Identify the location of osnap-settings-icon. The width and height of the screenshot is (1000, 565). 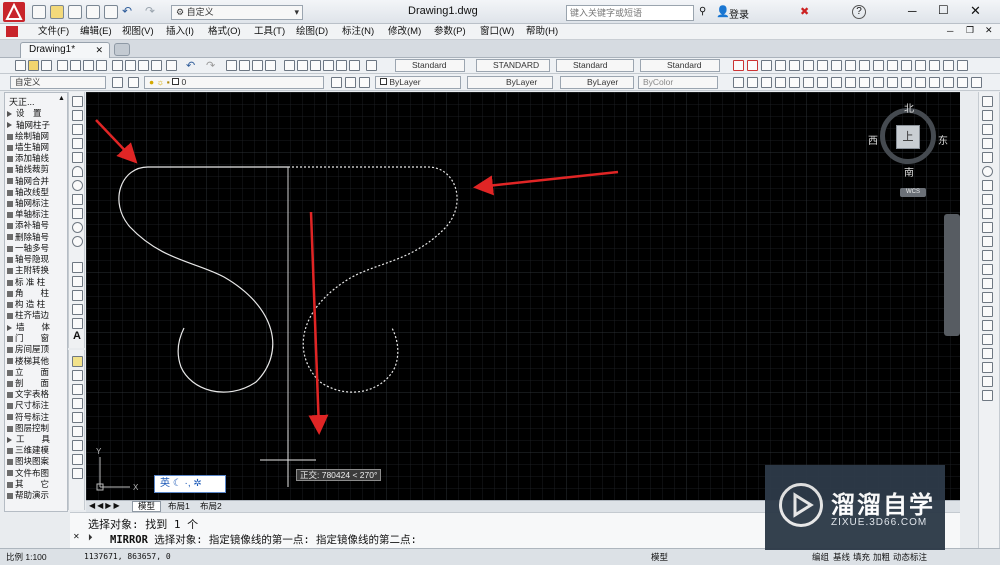
(962, 65).